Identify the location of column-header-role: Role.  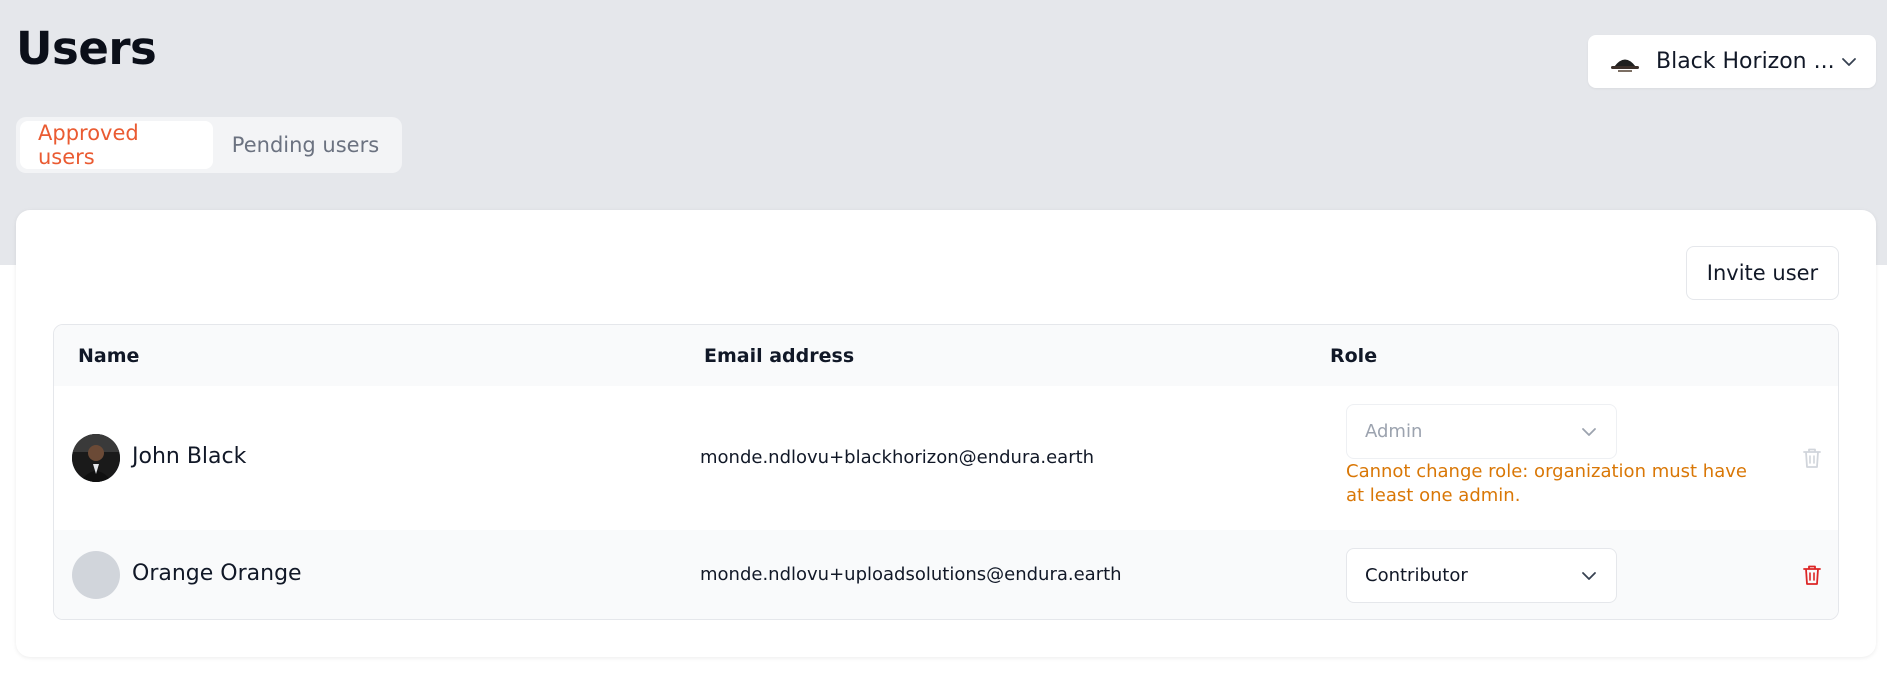
(1354, 356).